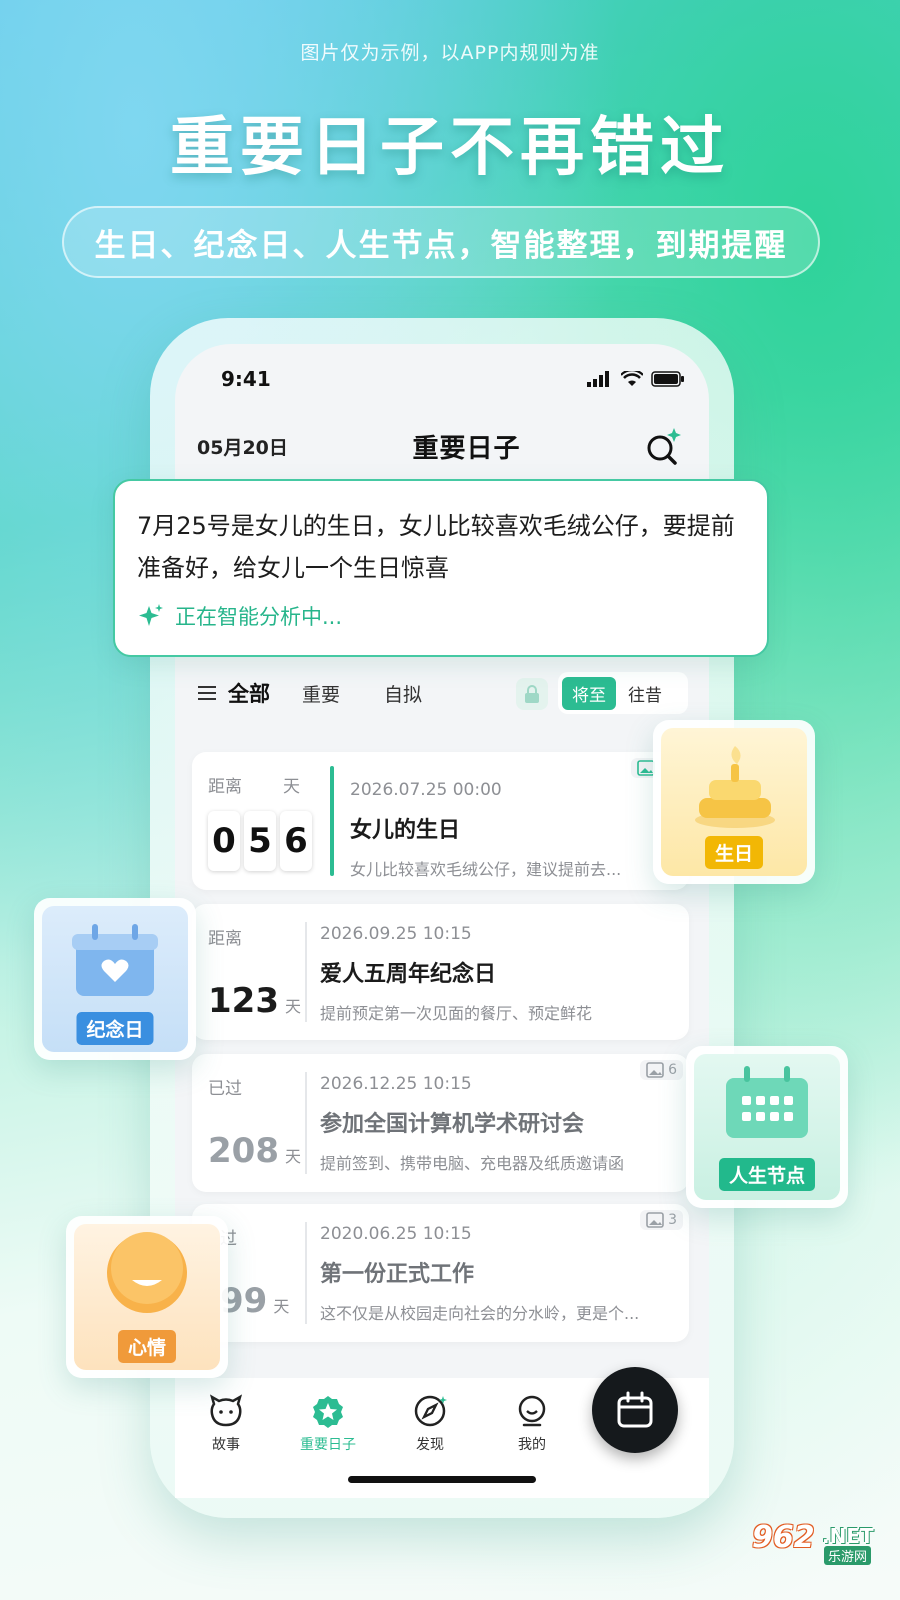 The height and width of the screenshot is (1600, 900). What do you see at coordinates (734, 852) in the screenshot?
I see `birthday-badge: 生日` at bounding box center [734, 852].